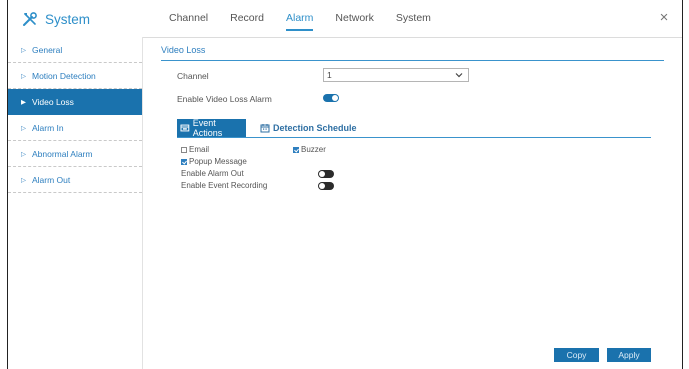 Image resolution: width=689 pixels, height=369 pixels. What do you see at coordinates (329, 75) in the screenshot?
I see `channel-value: 1` at bounding box center [329, 75].